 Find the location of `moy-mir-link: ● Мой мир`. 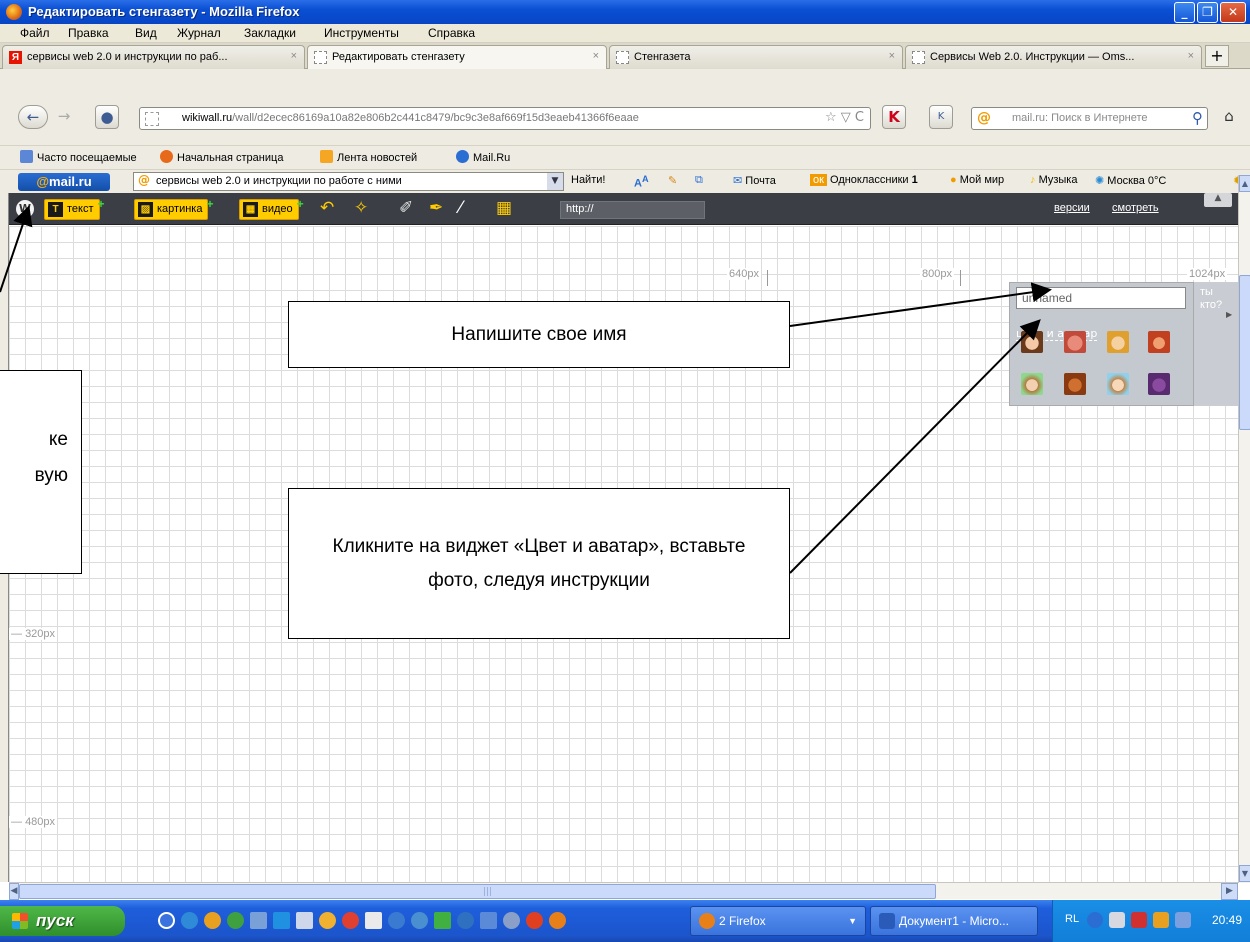

moy-mir-link: ● Мой мир is located at coordinates (977, 180).